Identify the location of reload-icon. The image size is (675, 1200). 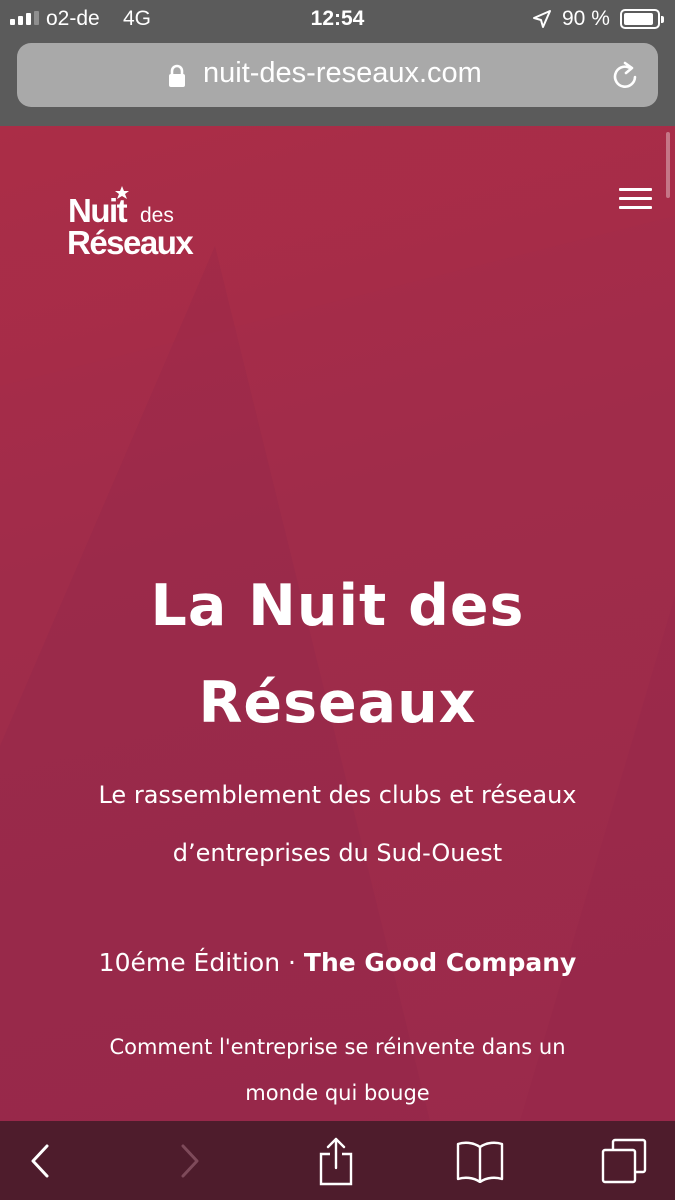
(626, 76).